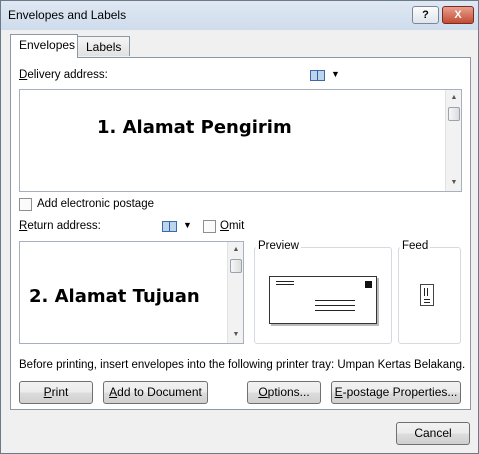  I want to click on envelope-feed-icon, so click(427, 295).